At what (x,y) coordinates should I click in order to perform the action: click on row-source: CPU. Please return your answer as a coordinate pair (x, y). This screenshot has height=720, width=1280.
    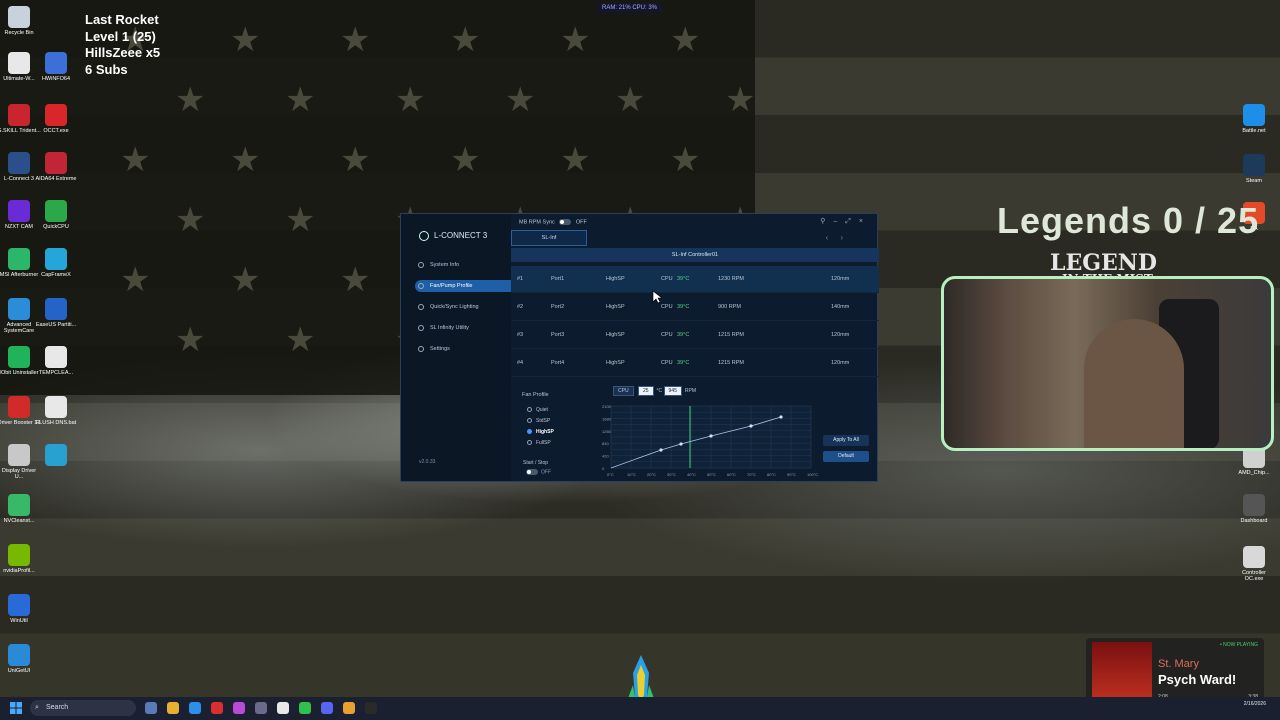
    Looking at the image, I should click on (667, 363).